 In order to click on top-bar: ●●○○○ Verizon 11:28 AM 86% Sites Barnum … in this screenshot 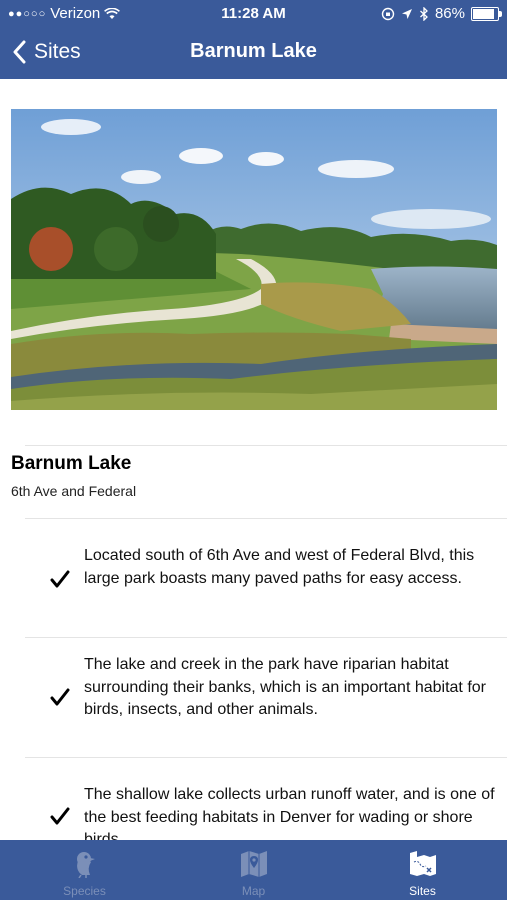, I will do `click(253, 39)`.